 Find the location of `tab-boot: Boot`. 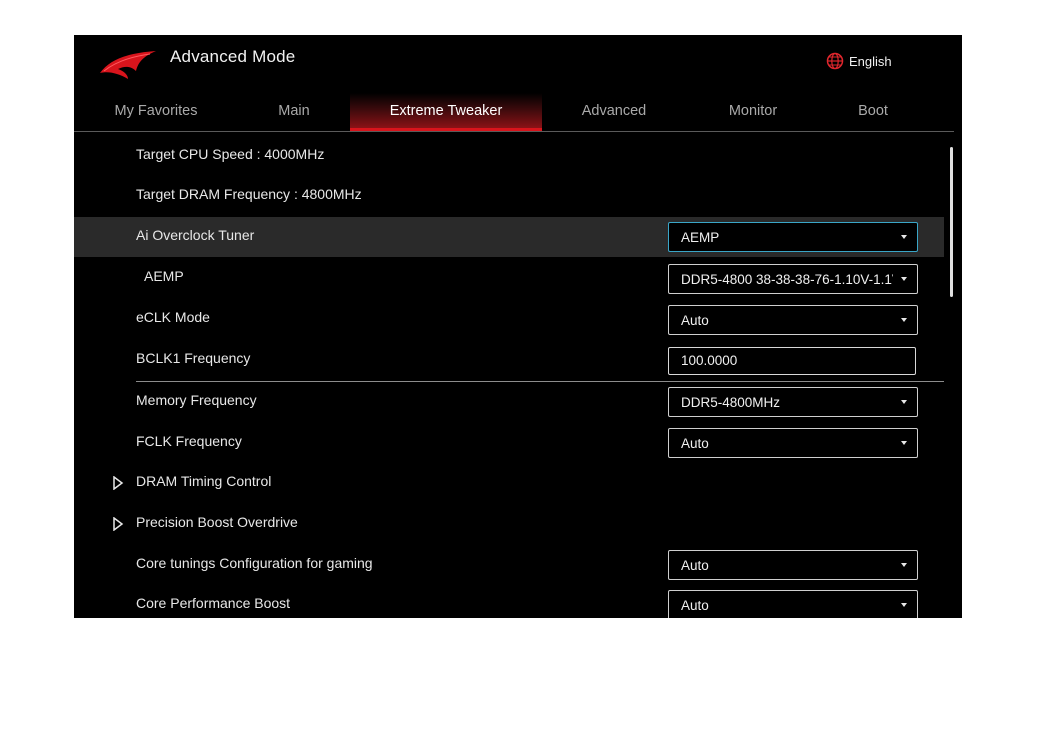

tab-boot: Boot is located at coordinates (873, 112).